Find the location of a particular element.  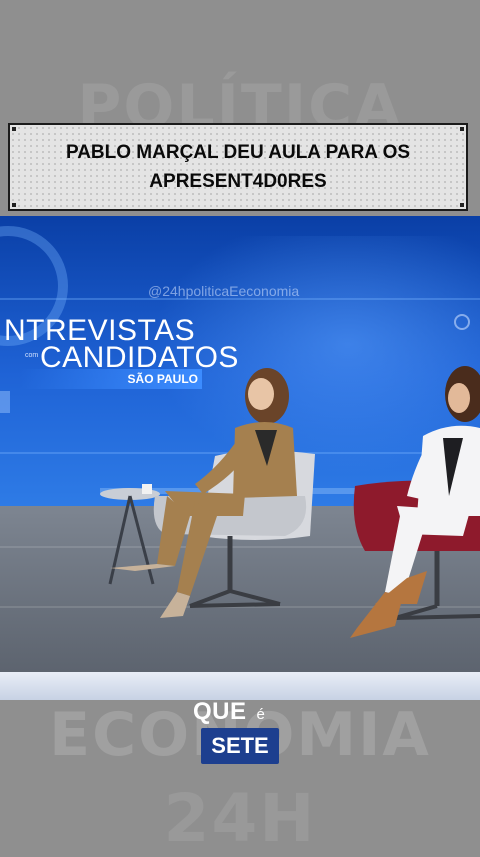

watermark: @24hpoliticaEeconomia is located at coordinates (224, 291).